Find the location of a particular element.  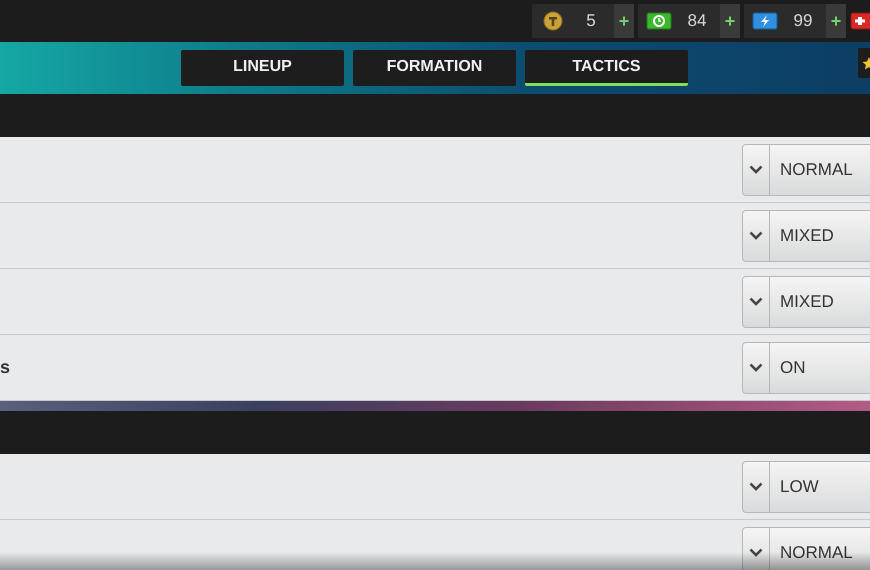

tab: LINEUP is located at coordinates (262, 68).